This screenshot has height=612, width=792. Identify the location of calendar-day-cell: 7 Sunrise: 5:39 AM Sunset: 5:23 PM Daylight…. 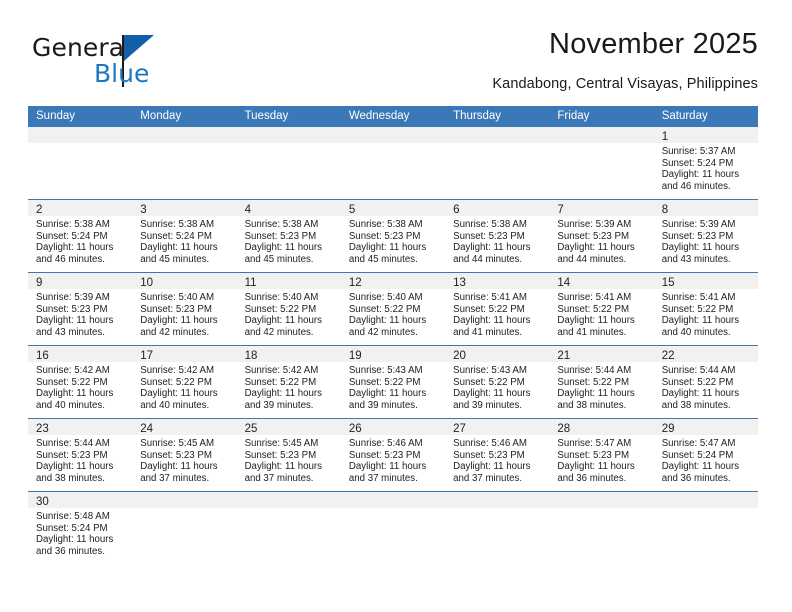
(601, 236).